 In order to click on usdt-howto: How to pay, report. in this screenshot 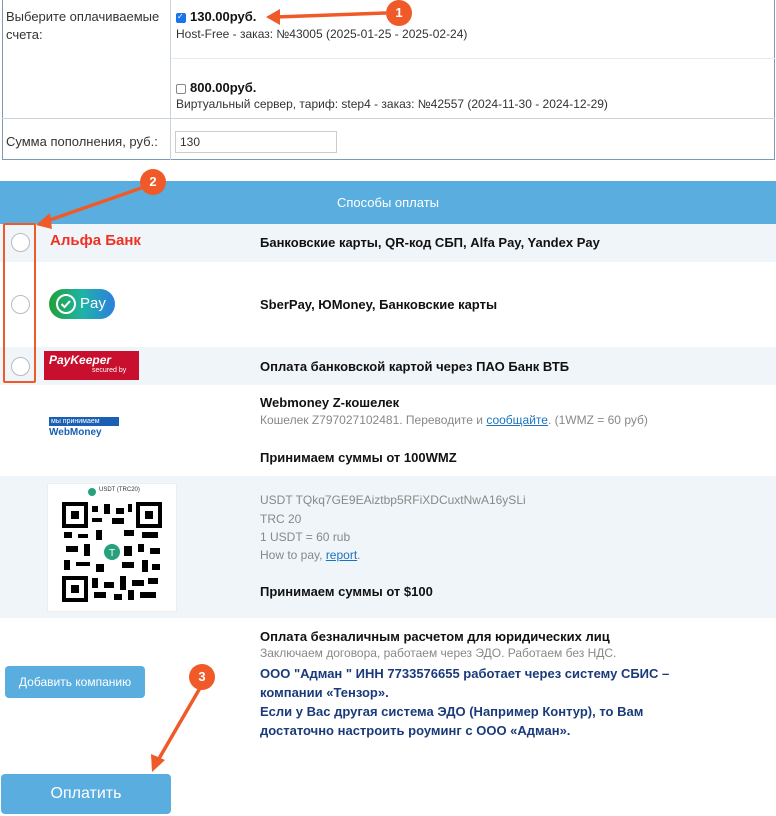, I will do `click(310, 555)`.